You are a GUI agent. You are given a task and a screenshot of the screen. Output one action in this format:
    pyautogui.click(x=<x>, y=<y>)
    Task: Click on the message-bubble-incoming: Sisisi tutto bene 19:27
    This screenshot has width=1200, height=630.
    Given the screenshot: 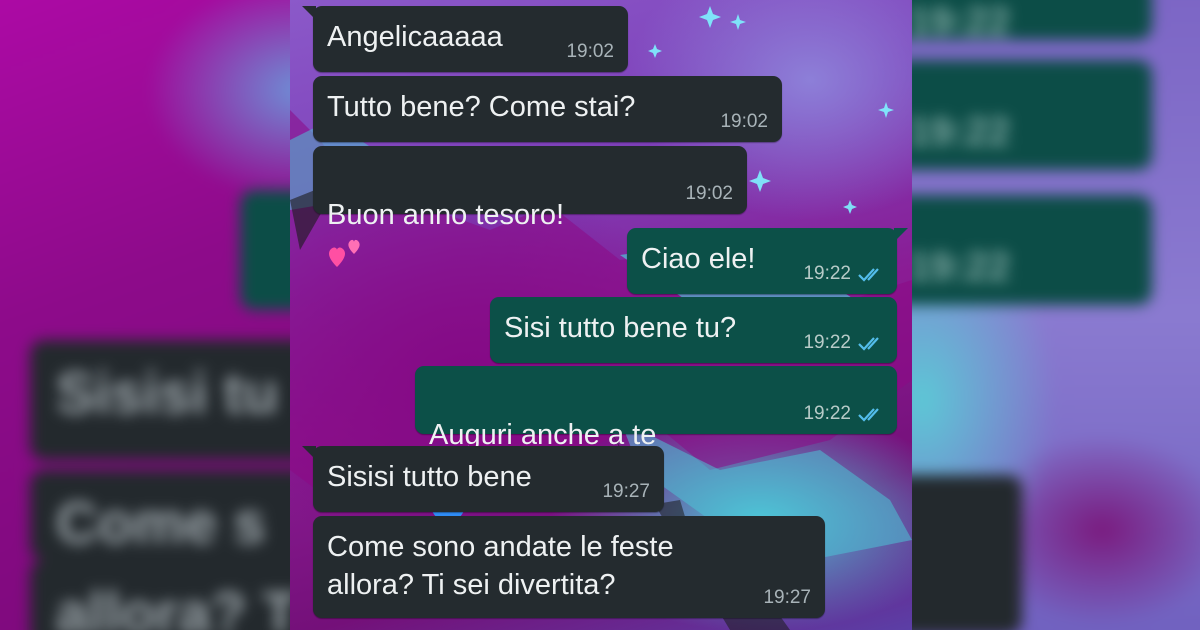 What is the action you would take?
    pyautogui.click(x=483, y=479)
    